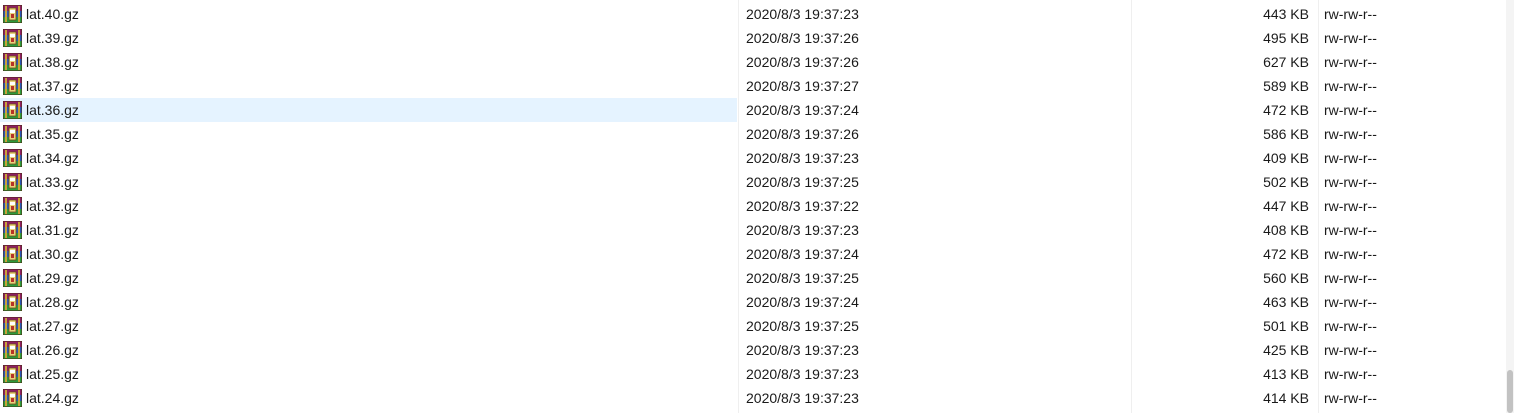 Image resolution: width=1514 pixels, height=414 pixels. What do you see at coordinates (52, 14) in the screenshot?
I see `file-name: lat.40.gz` at bounding box center [52, 14].